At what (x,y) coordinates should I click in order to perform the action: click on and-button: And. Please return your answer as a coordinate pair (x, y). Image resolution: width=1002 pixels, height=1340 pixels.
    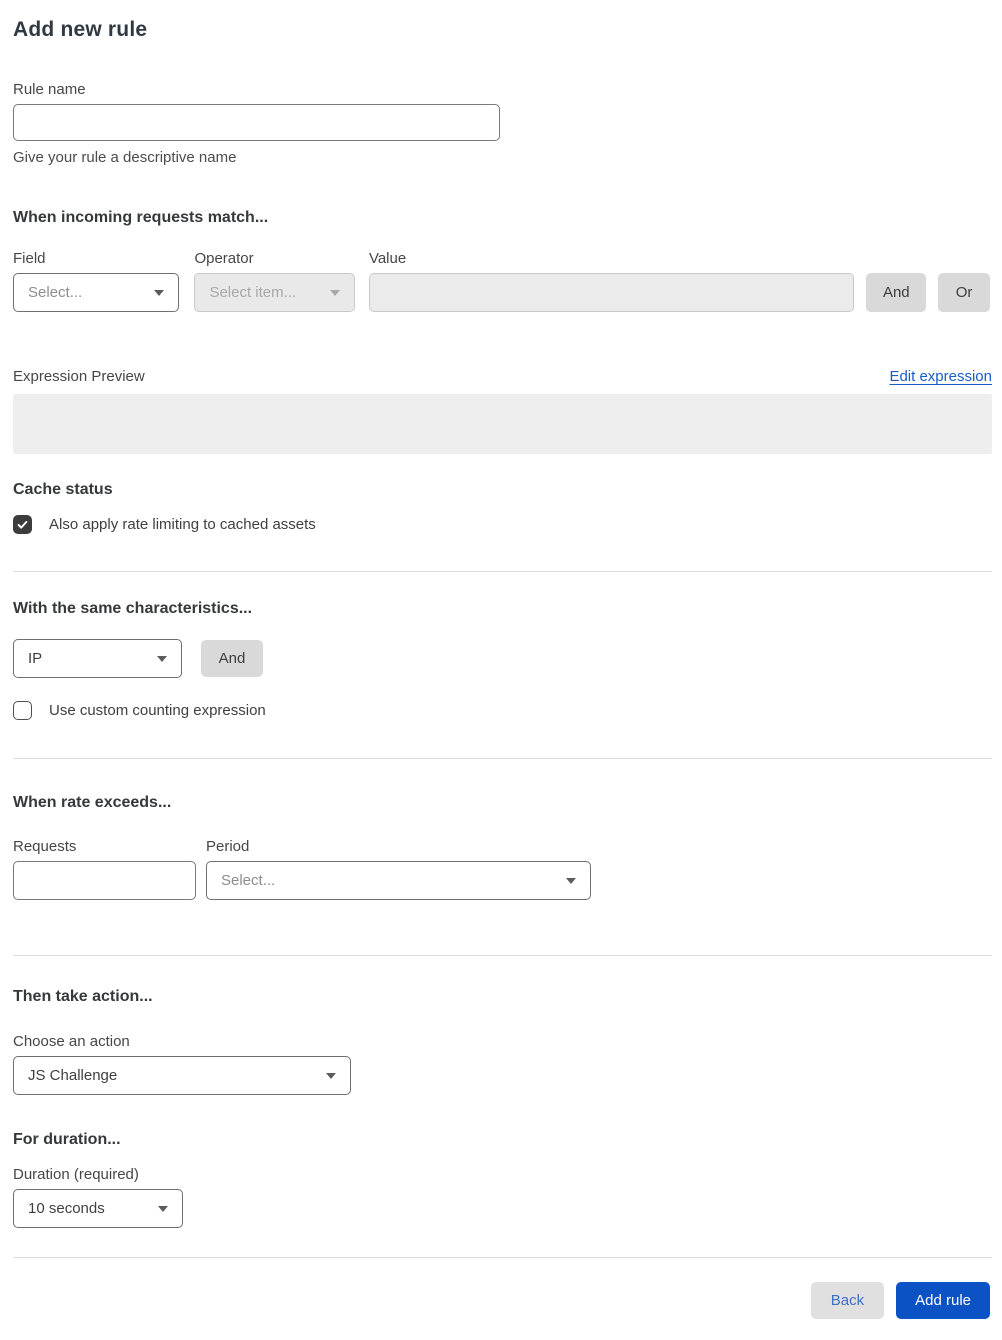
    Looking at the image, I should click on (896, 292).